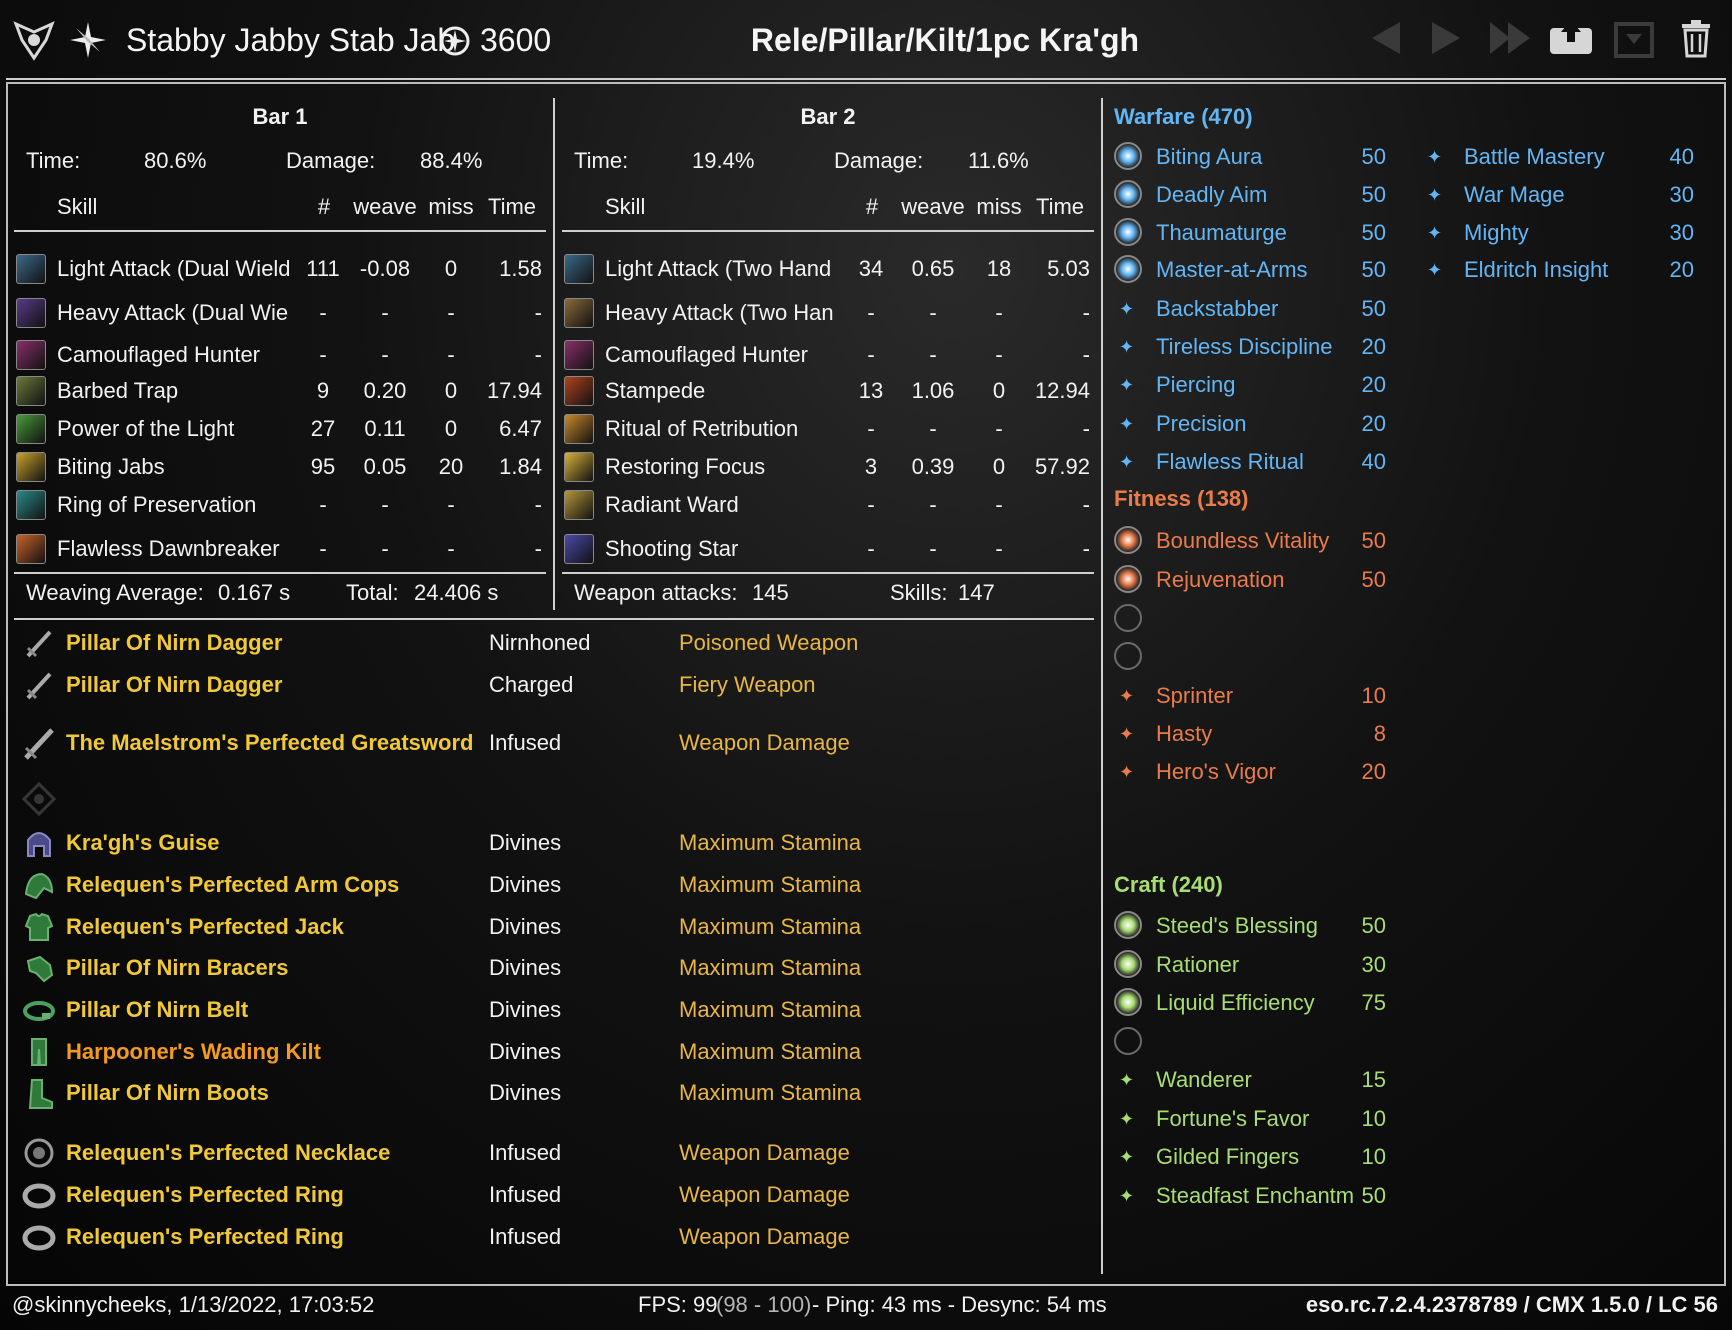  Describe the element at coordinates (1696, 42) in the screenshot. I see `delete-button` at that location.